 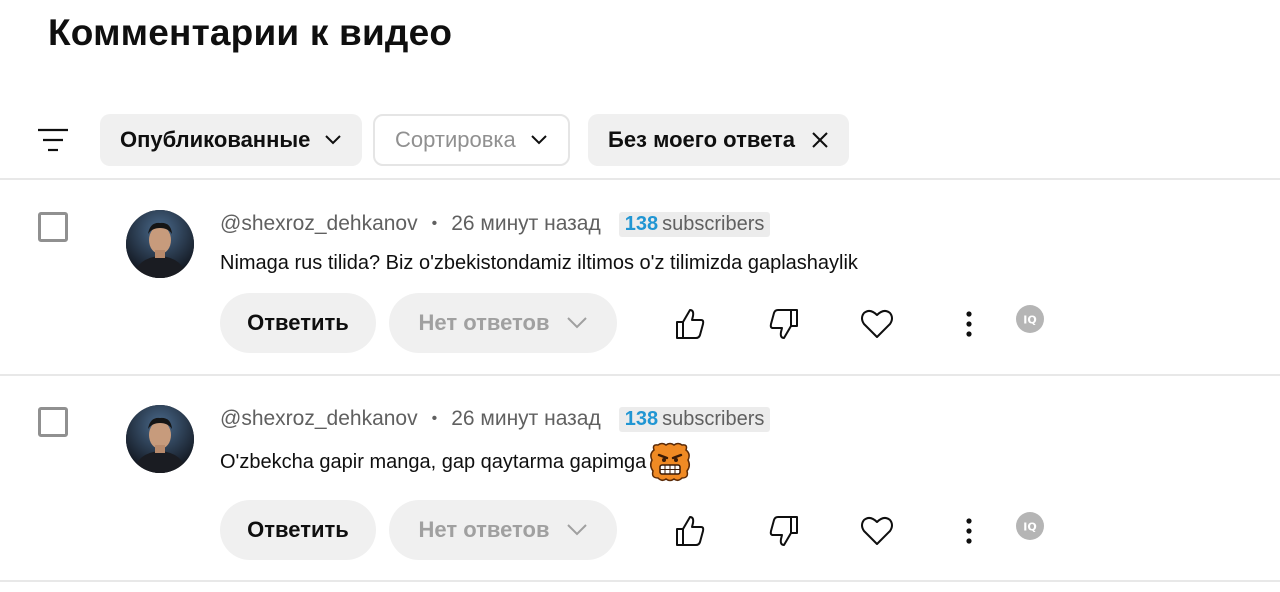 I want to click on sort-chip: Сортировка, so click(x=471, y=140).